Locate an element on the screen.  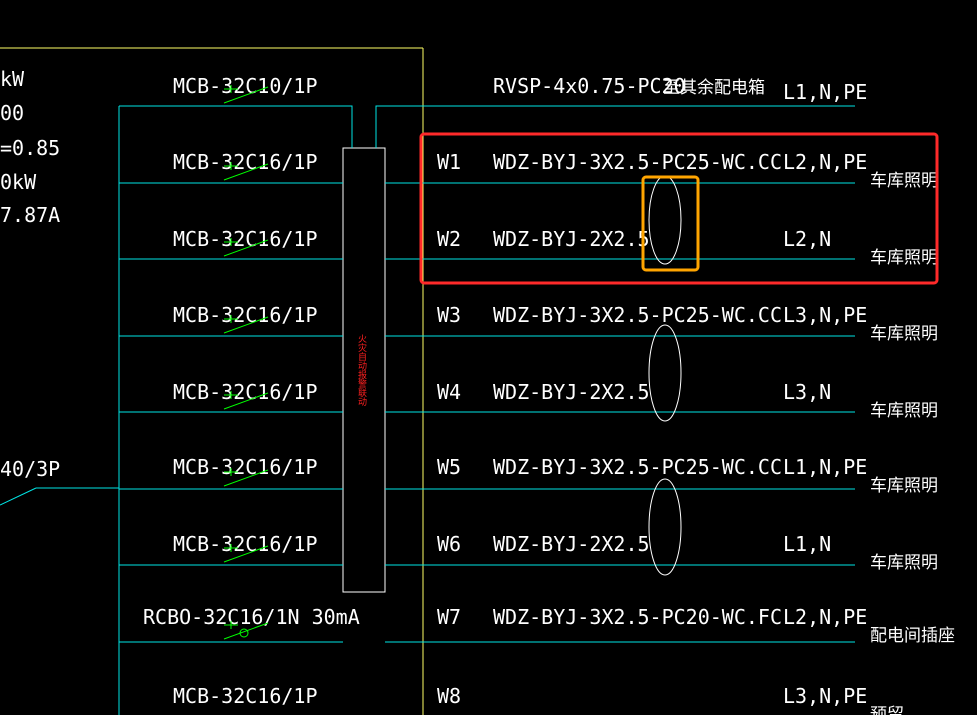
circuit-id: W1 is located at coordinates (449, 162).